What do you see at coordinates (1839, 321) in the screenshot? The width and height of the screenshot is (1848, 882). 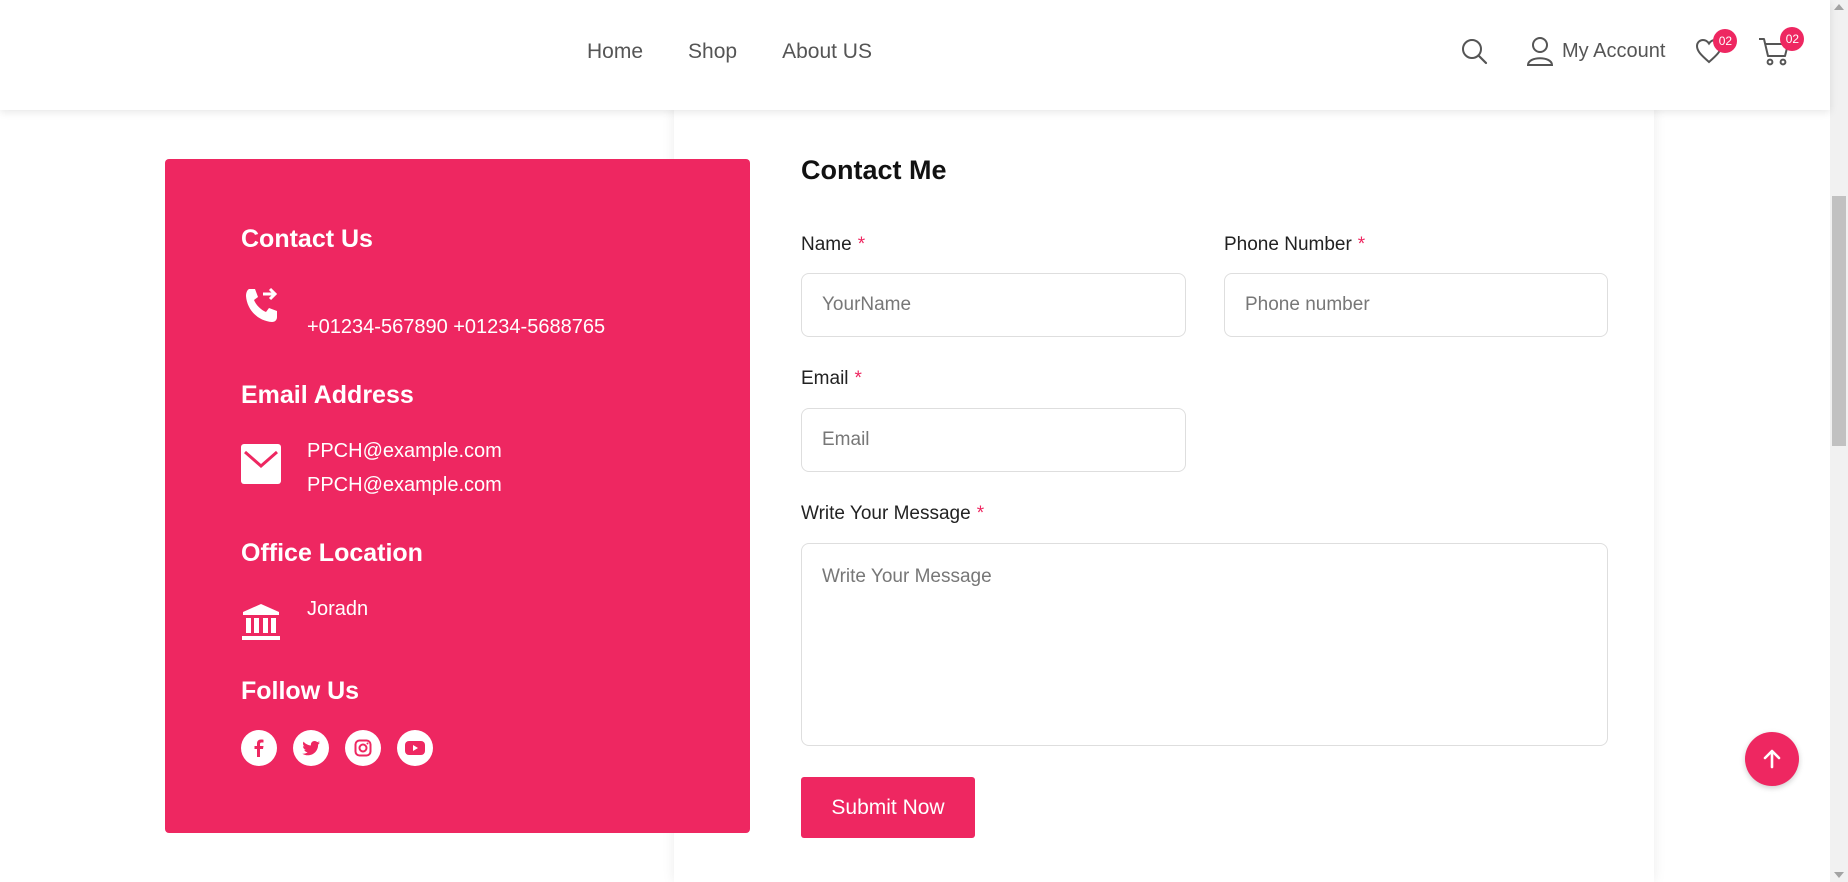 I see `scrollbar-thumb` at bounding box center [1839, 321].